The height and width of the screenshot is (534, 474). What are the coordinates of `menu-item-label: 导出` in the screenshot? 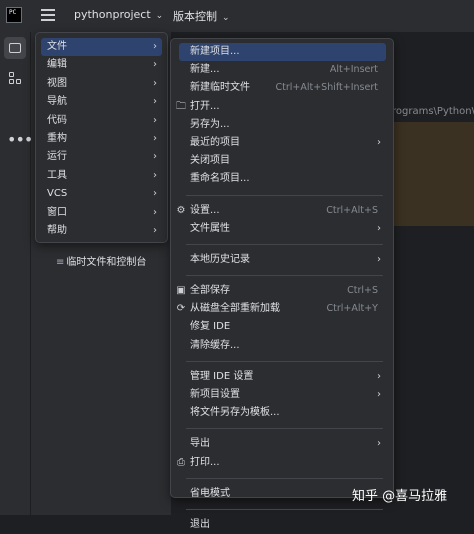 It's located at (200, 444).